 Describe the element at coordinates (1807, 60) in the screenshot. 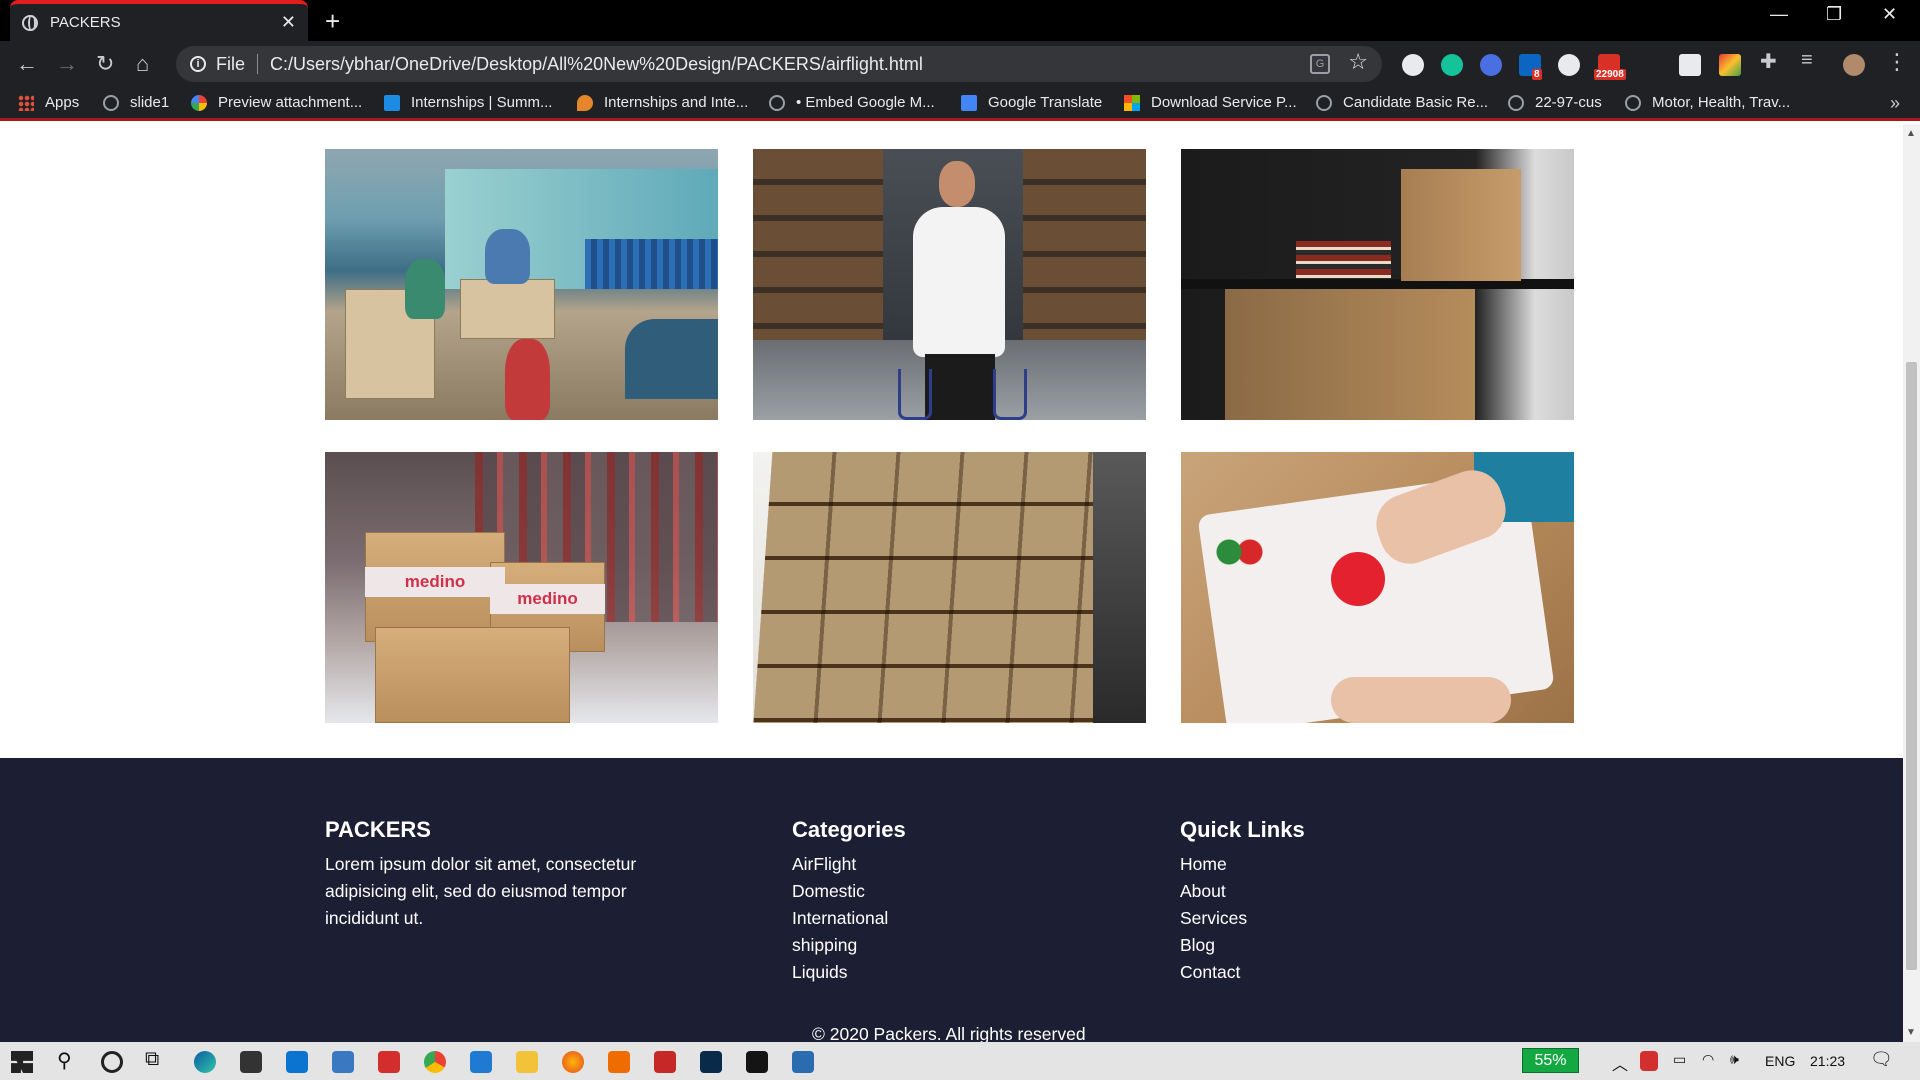

I see `media-queue-icon: ≡` at that location.